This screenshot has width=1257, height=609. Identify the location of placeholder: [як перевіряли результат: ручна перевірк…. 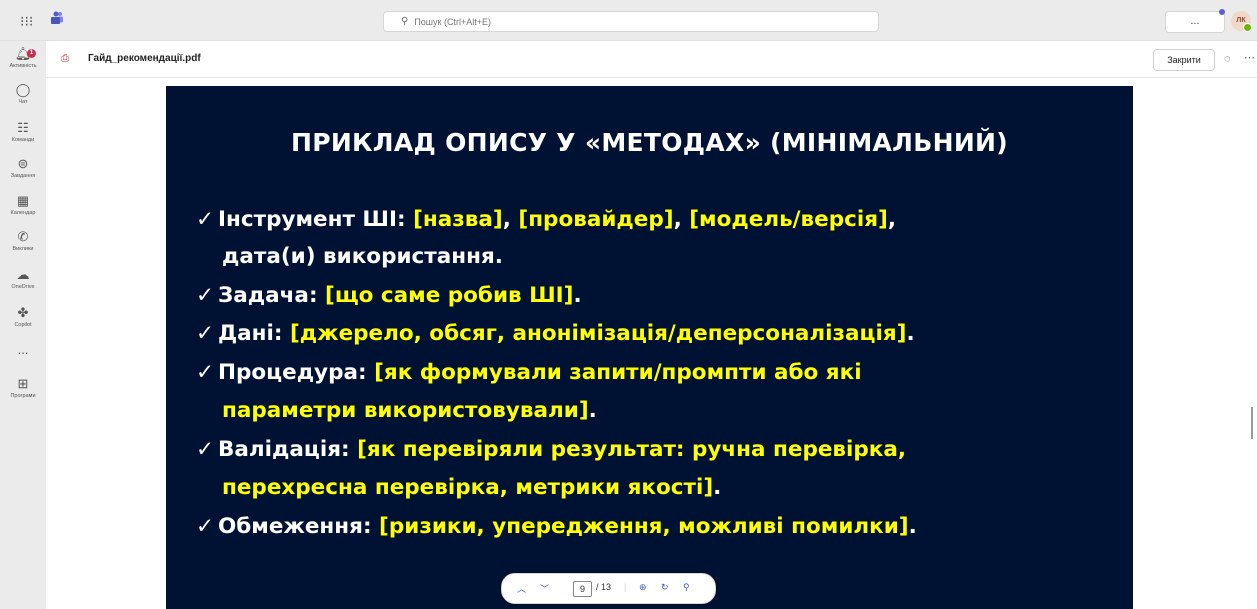
(632, 449).